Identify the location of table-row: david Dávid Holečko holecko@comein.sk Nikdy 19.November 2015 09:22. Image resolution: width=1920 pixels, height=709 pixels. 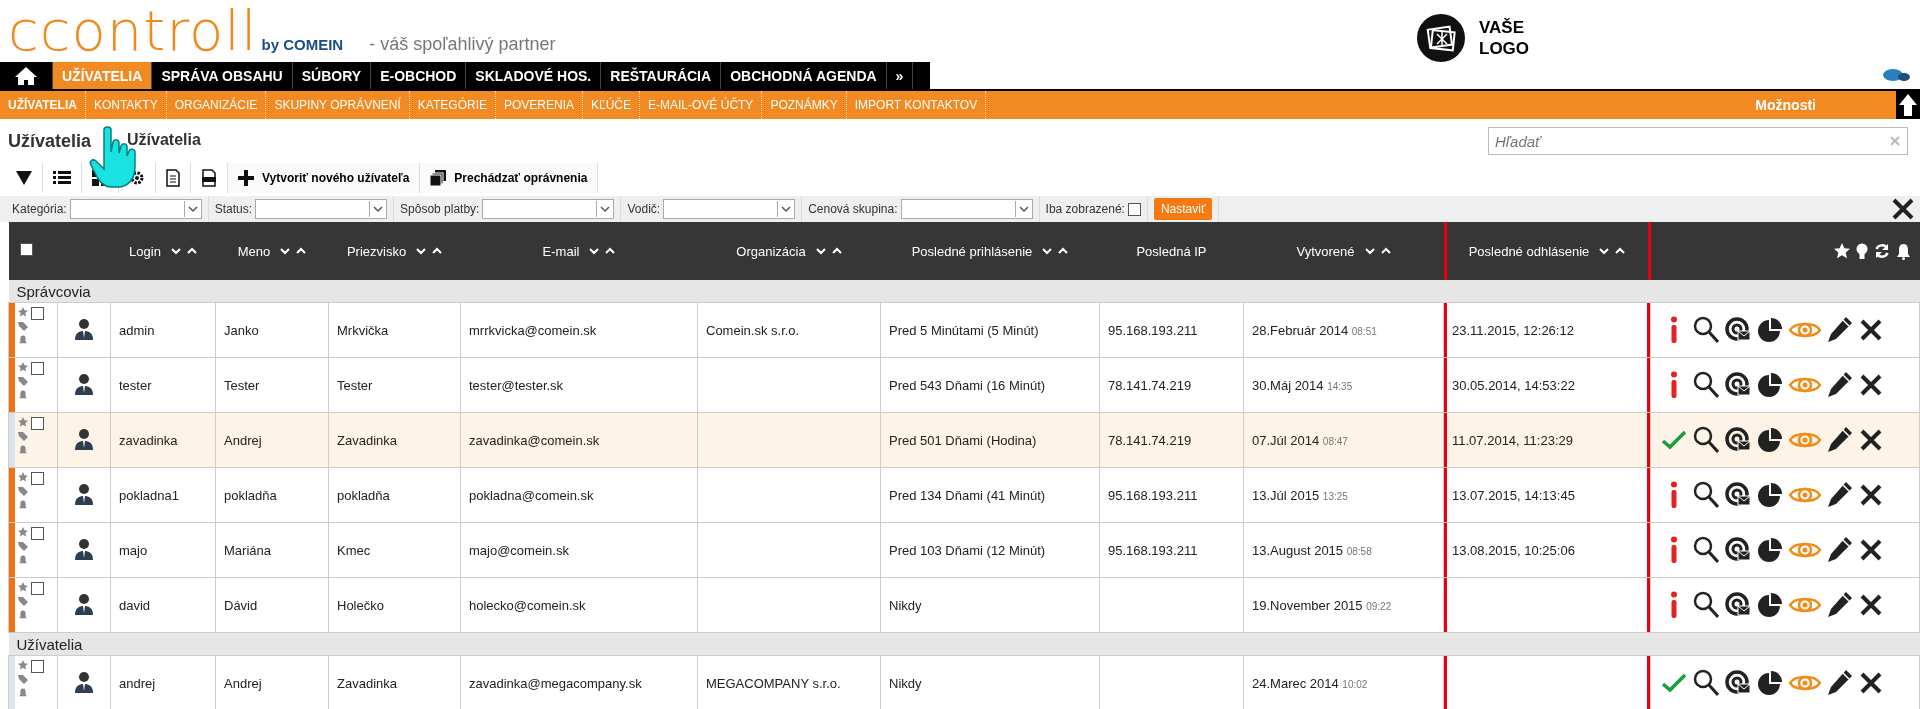
(964, 605).